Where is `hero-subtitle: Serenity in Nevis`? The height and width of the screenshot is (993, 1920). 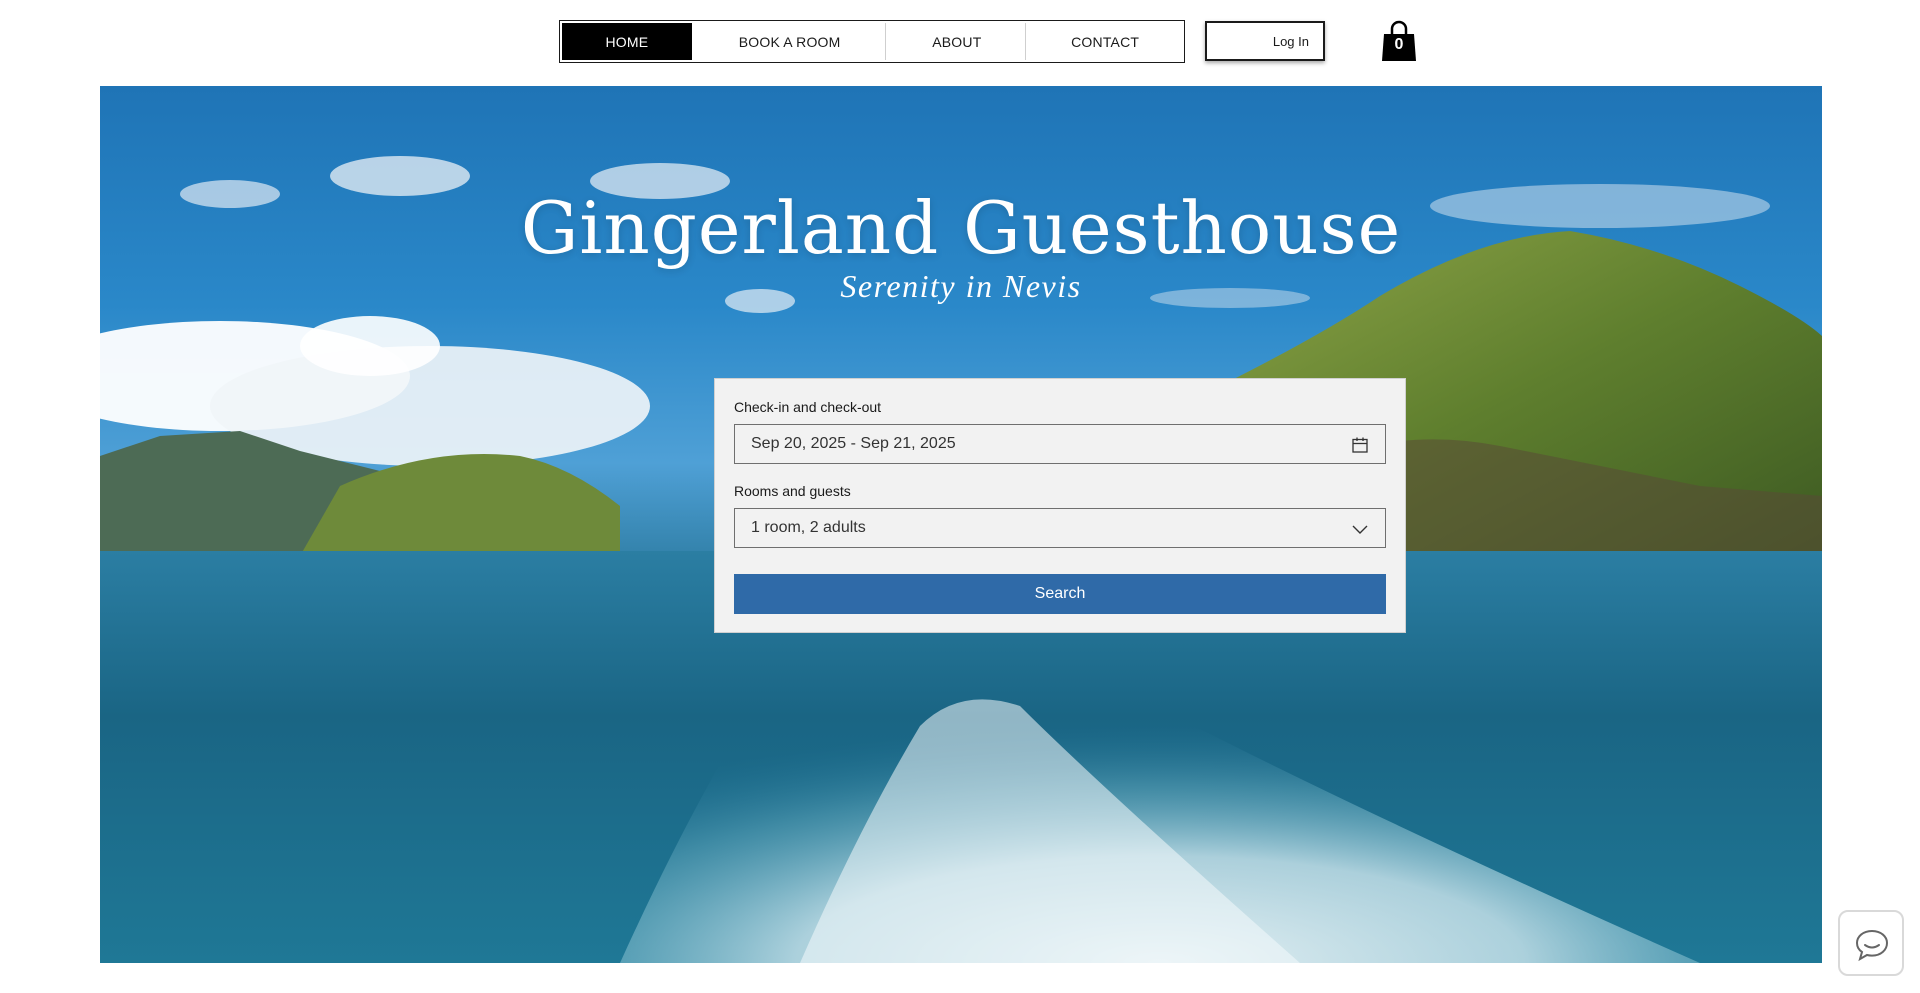 hero-subtitle: Serenity in Nevis is located at coordinates (961, 286).